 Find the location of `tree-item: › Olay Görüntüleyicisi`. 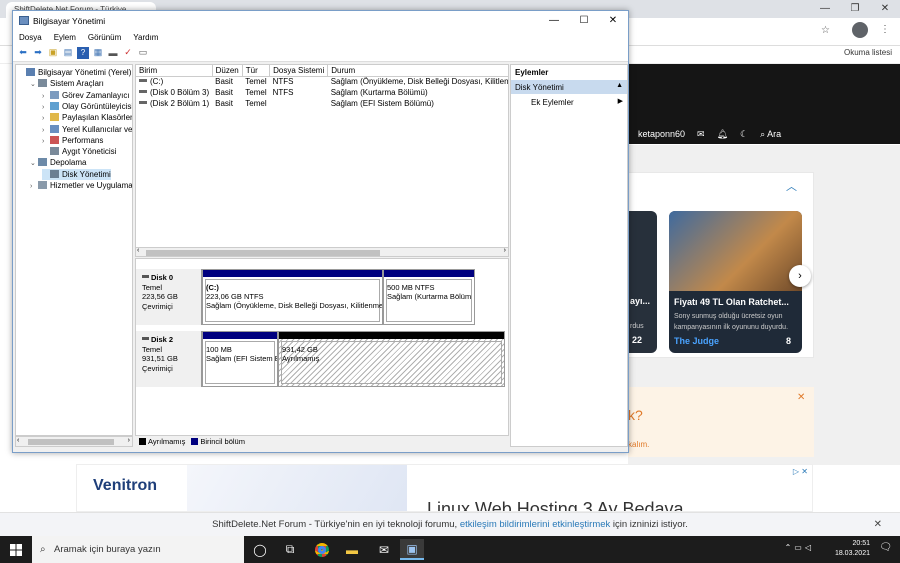

tree-item: › Olay Görüntüleyicisi is located at coordinates (87, 106).